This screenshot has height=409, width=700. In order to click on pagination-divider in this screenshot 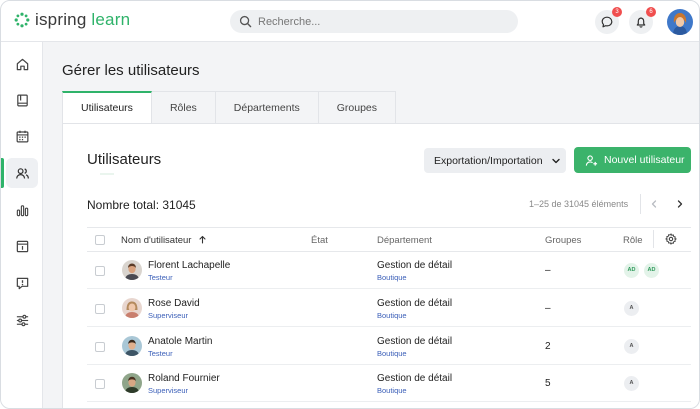, I will do `click(640, 204)`.